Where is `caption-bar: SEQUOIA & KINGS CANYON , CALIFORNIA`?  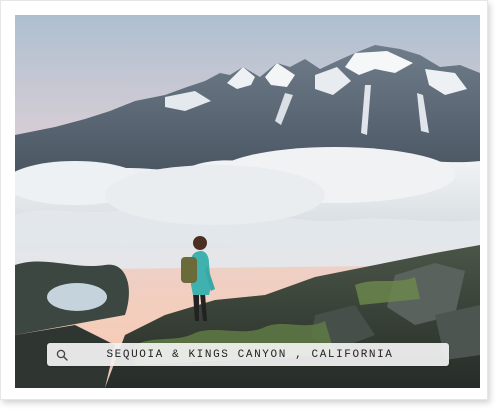 caption-bar: SEQUOIA & KINGS CANYON , CALIFORNIA is located at coordinates (248, 354).